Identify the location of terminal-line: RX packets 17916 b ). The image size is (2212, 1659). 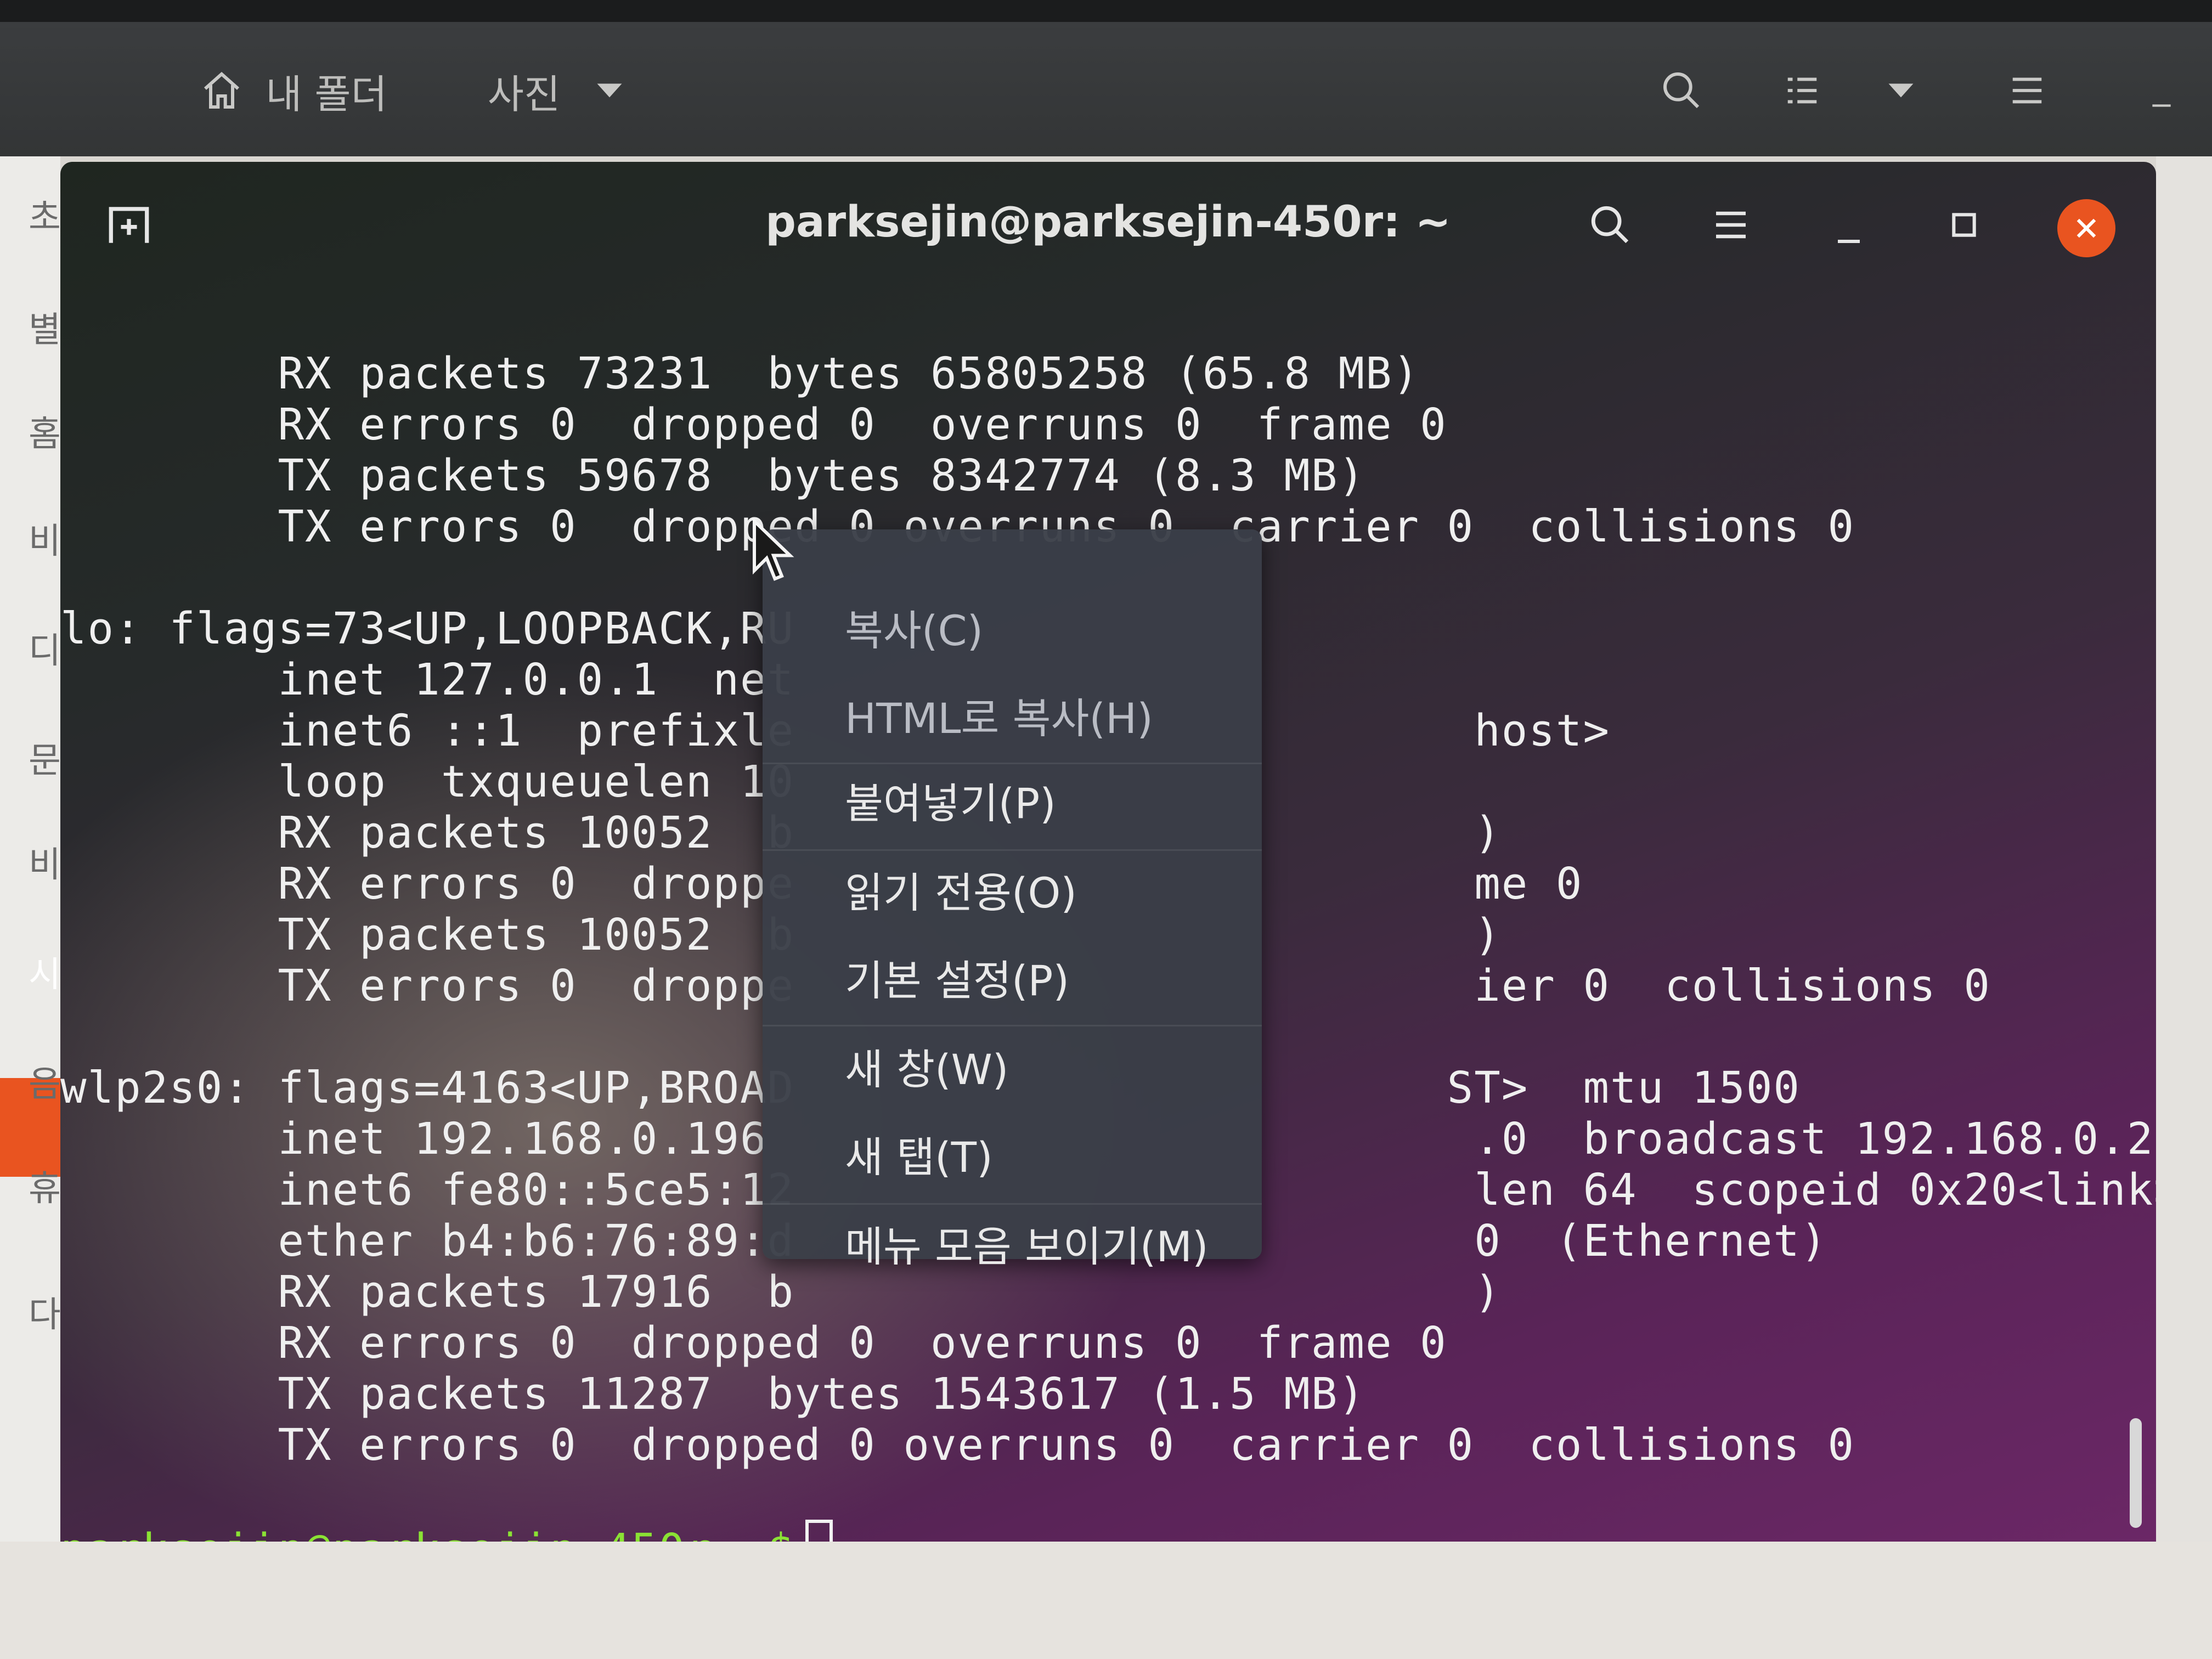
(781, 1292).